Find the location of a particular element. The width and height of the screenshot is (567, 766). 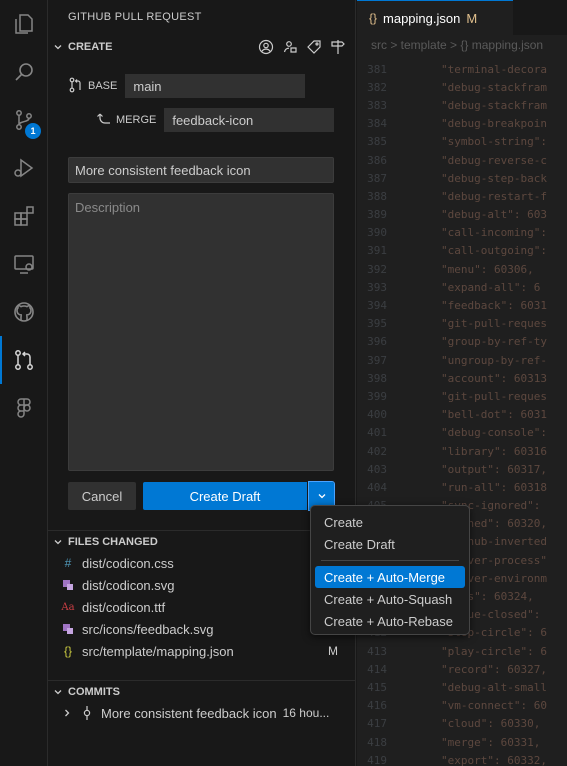

line-text: "run-all": 60318 is located at coordinates (494, 487).